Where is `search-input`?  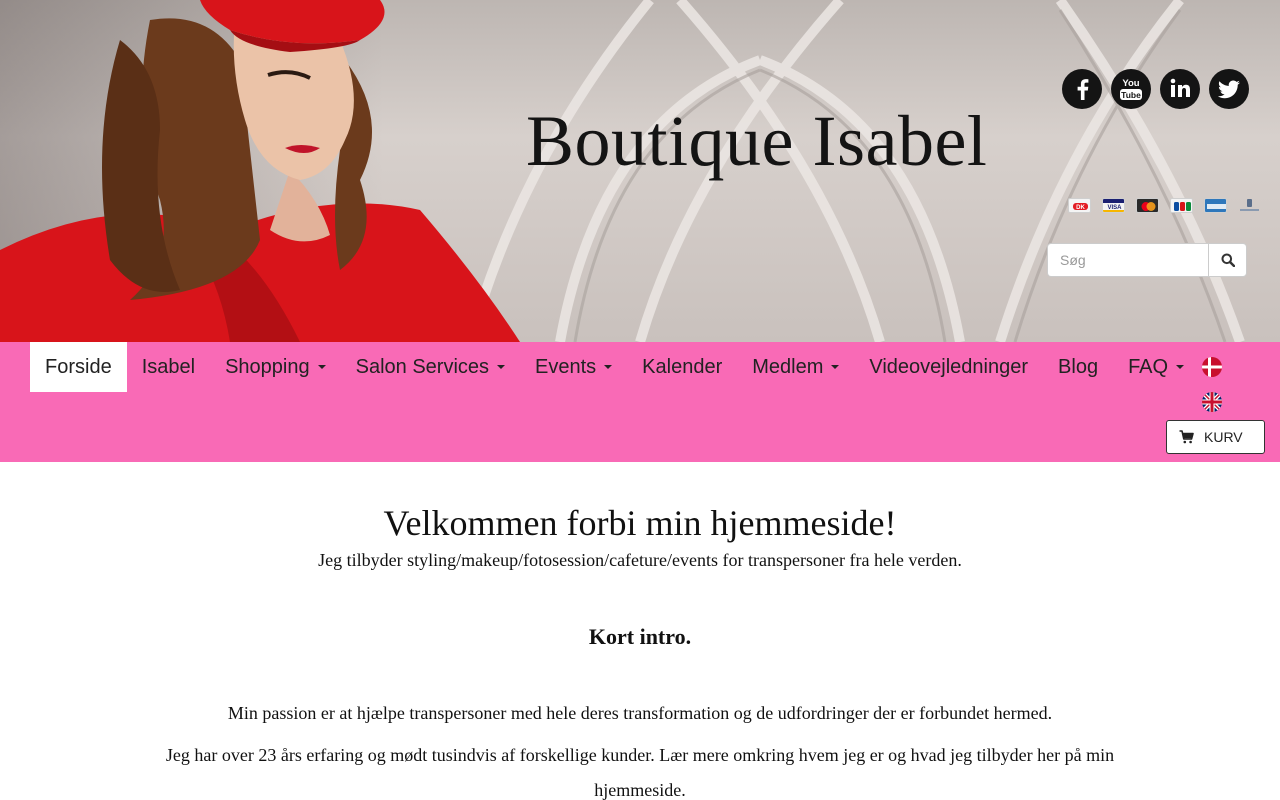 search-input is located at coordinates (1127, 260).